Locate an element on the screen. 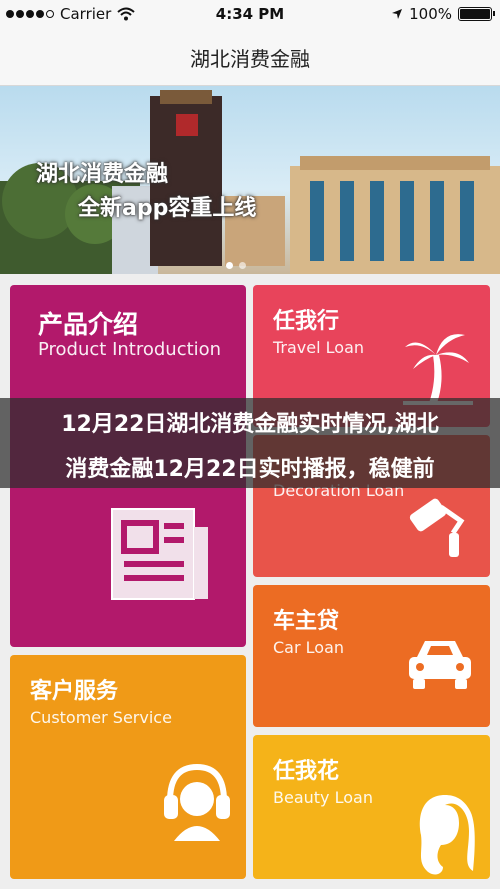  product-subtitle: Product Introduction is located at coordinates (130, 349).